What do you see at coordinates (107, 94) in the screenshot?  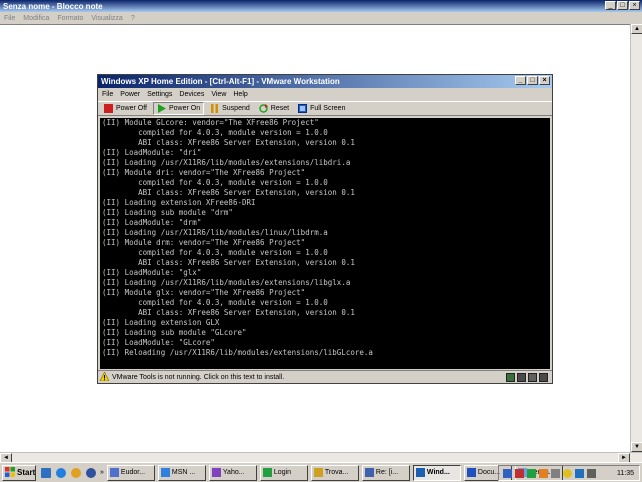 I see `vm-menu-file: File` at bounding box center [107, 94].